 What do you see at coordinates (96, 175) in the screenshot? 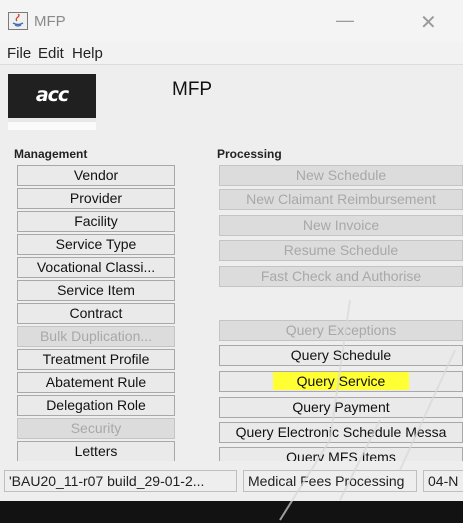
I see `vendor-button: Vendor` at bounding box center [96, 175].